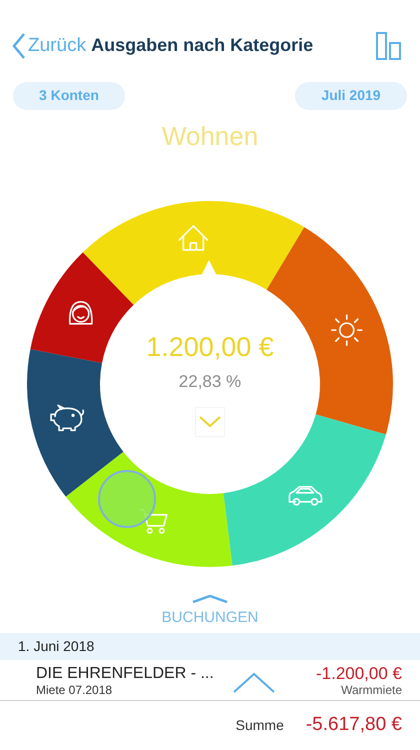 This screenshot has width=420, height=750. I want to click on date-header: 1. Juni 2018, so click(210, 646).